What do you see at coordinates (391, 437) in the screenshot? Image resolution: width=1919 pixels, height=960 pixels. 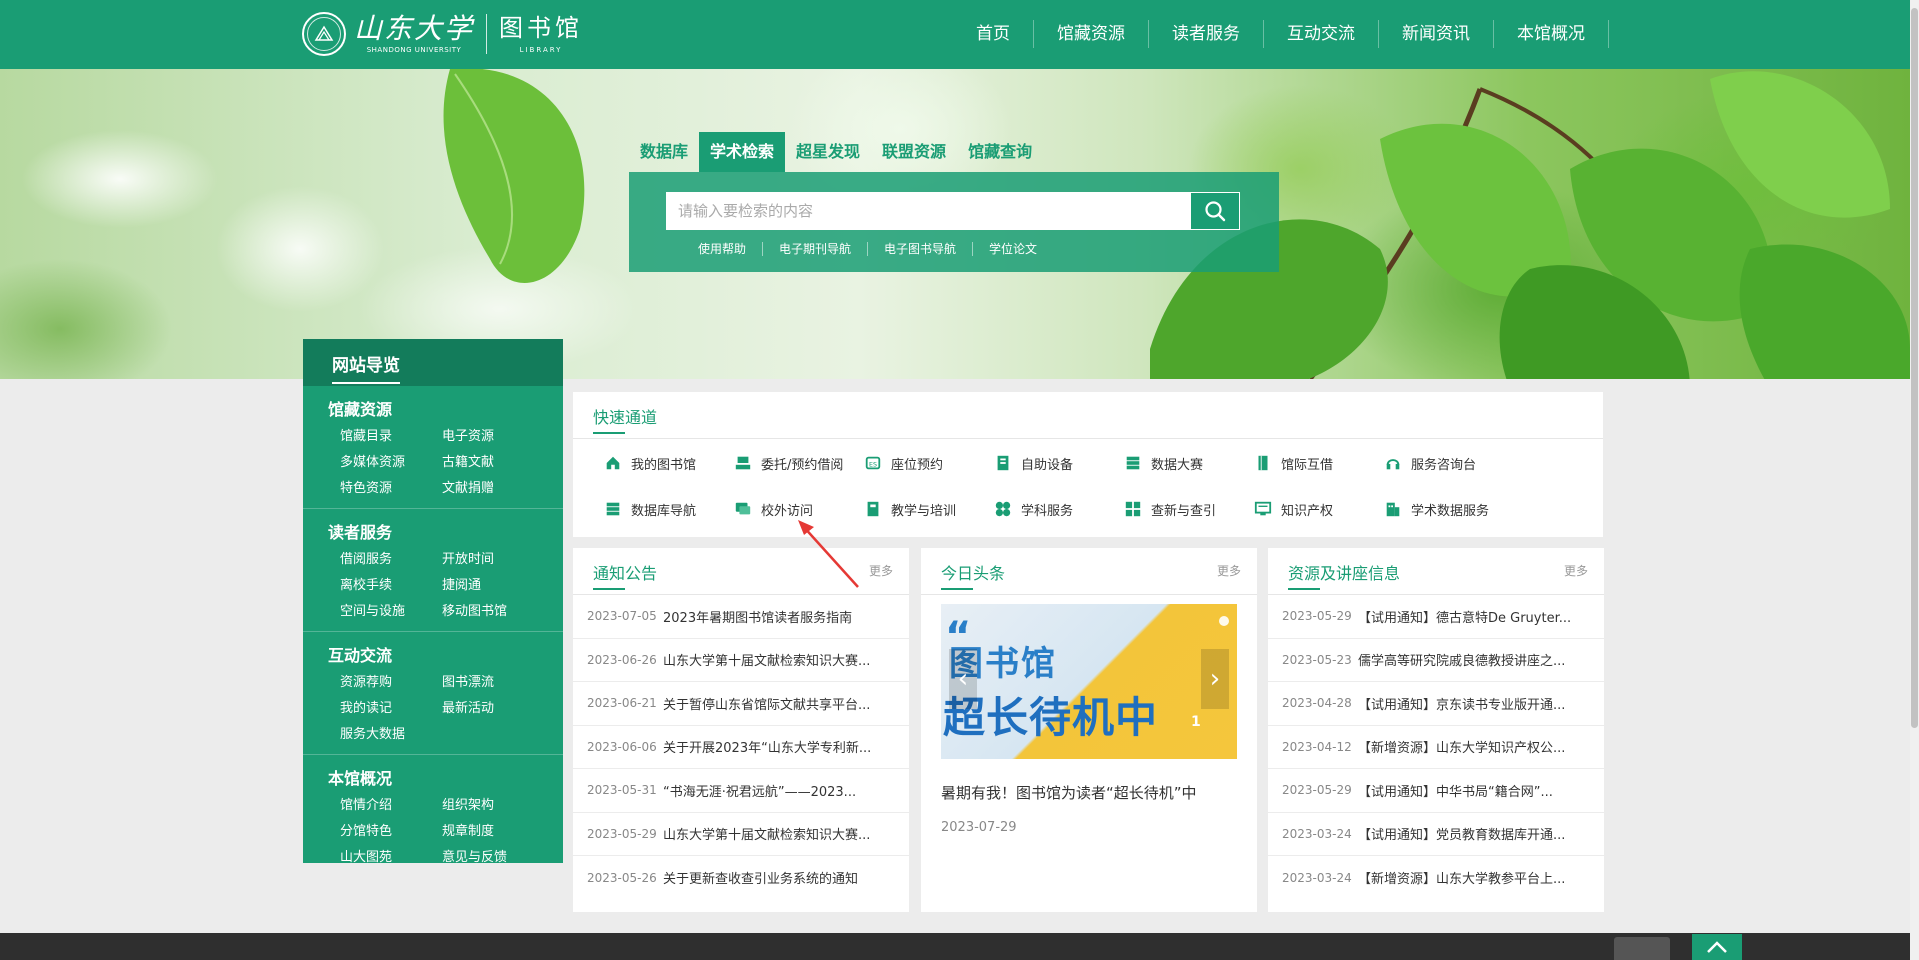 I see `sidebar-item: 馆藏目录` at bounding box center [391, 437].